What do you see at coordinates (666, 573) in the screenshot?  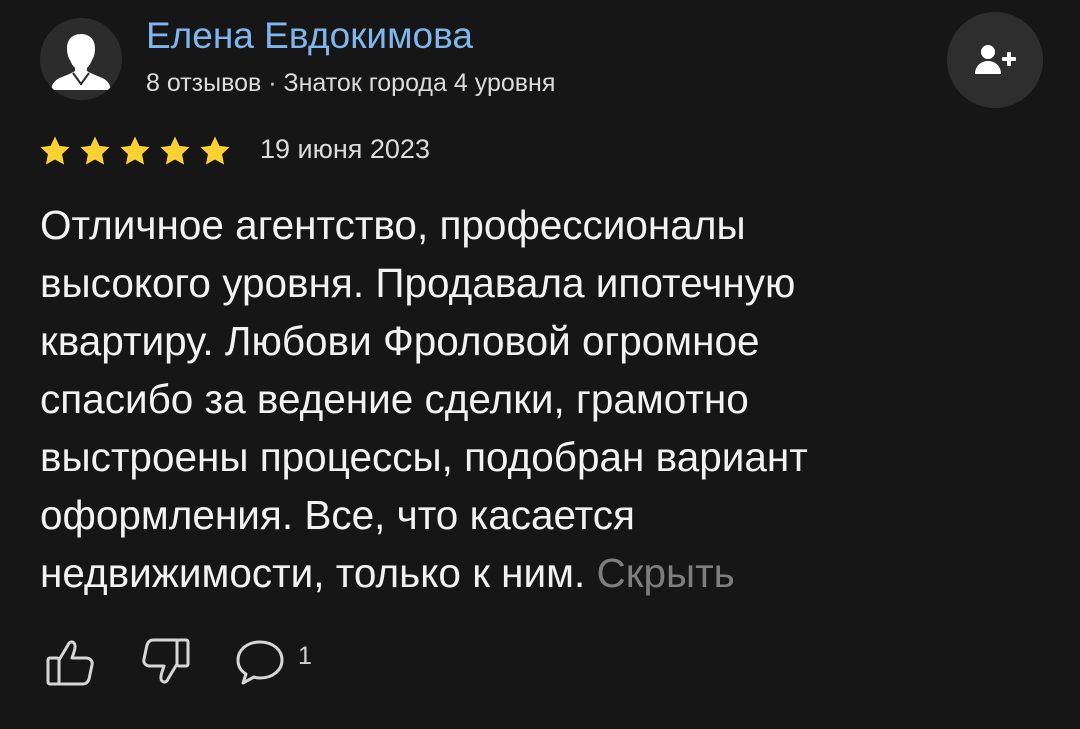 I see `hide-review-link: Скрыть` at bounding box center [666, 573].